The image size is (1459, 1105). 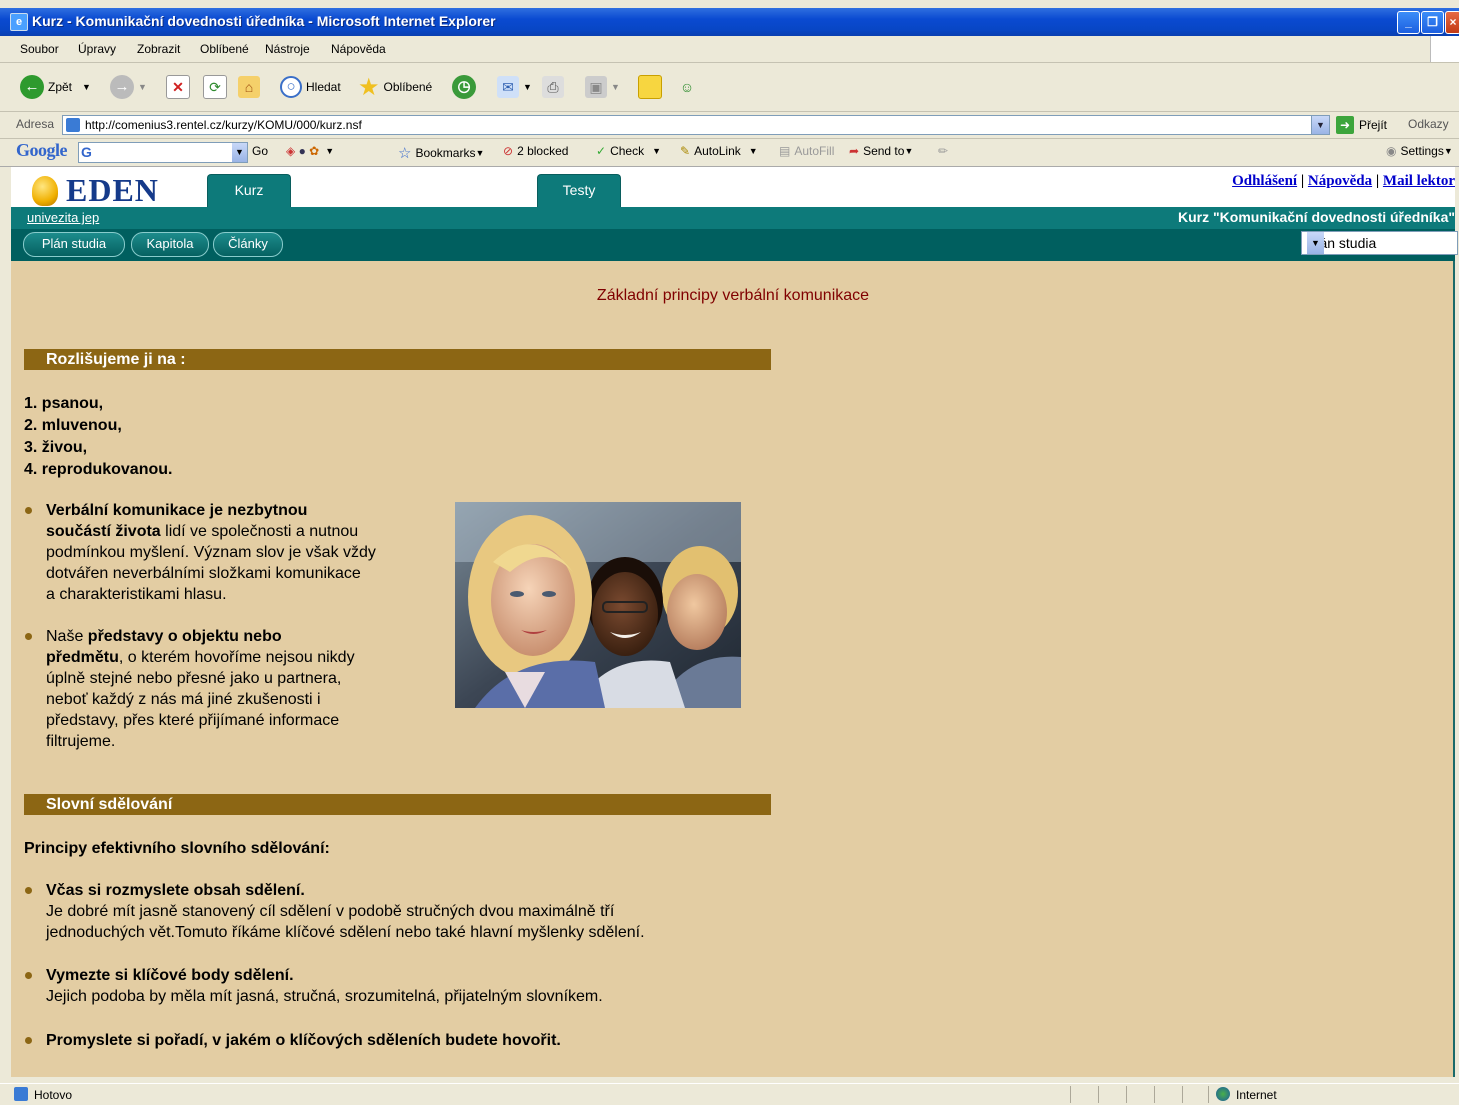 What do you see at coordinates (32, 87) in the screenshot?
I see `back-arrow-icon: ←` at bounding box center [32, 87].